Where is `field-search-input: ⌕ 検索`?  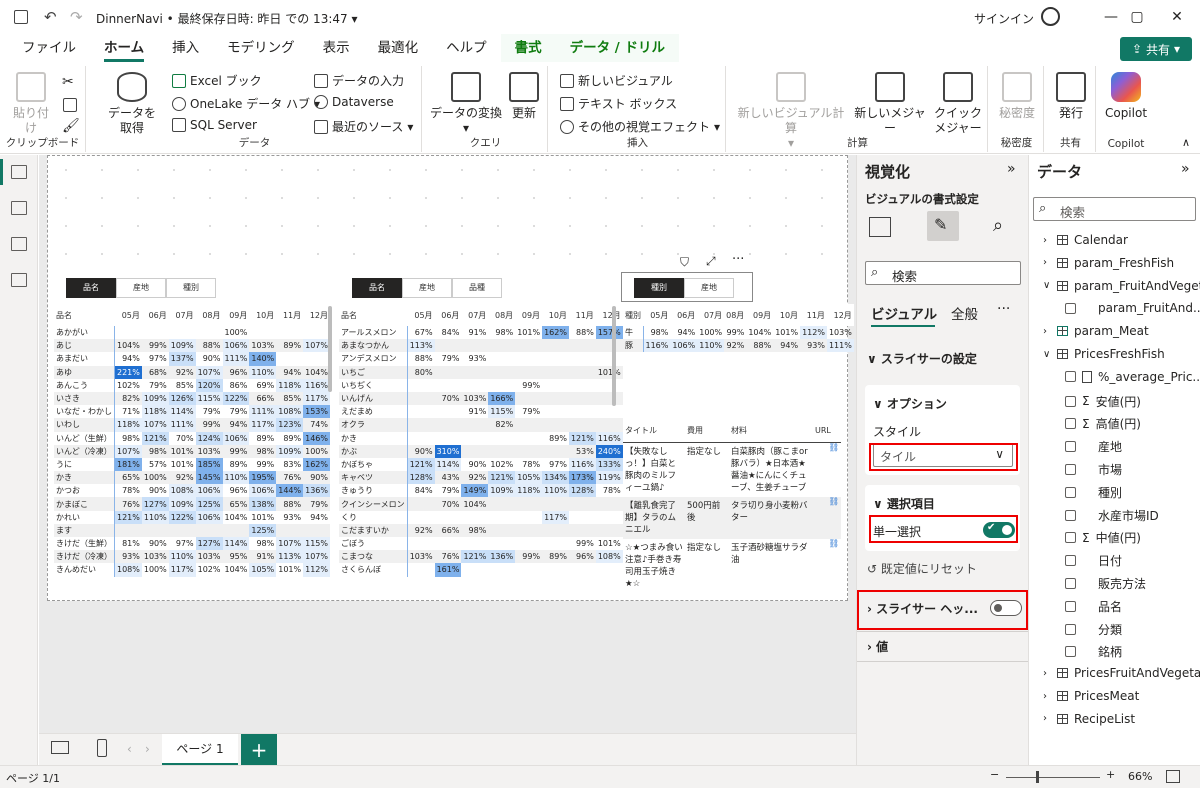 field-search-input: ⌕ 検索 is located at coordinates (1114, 209).